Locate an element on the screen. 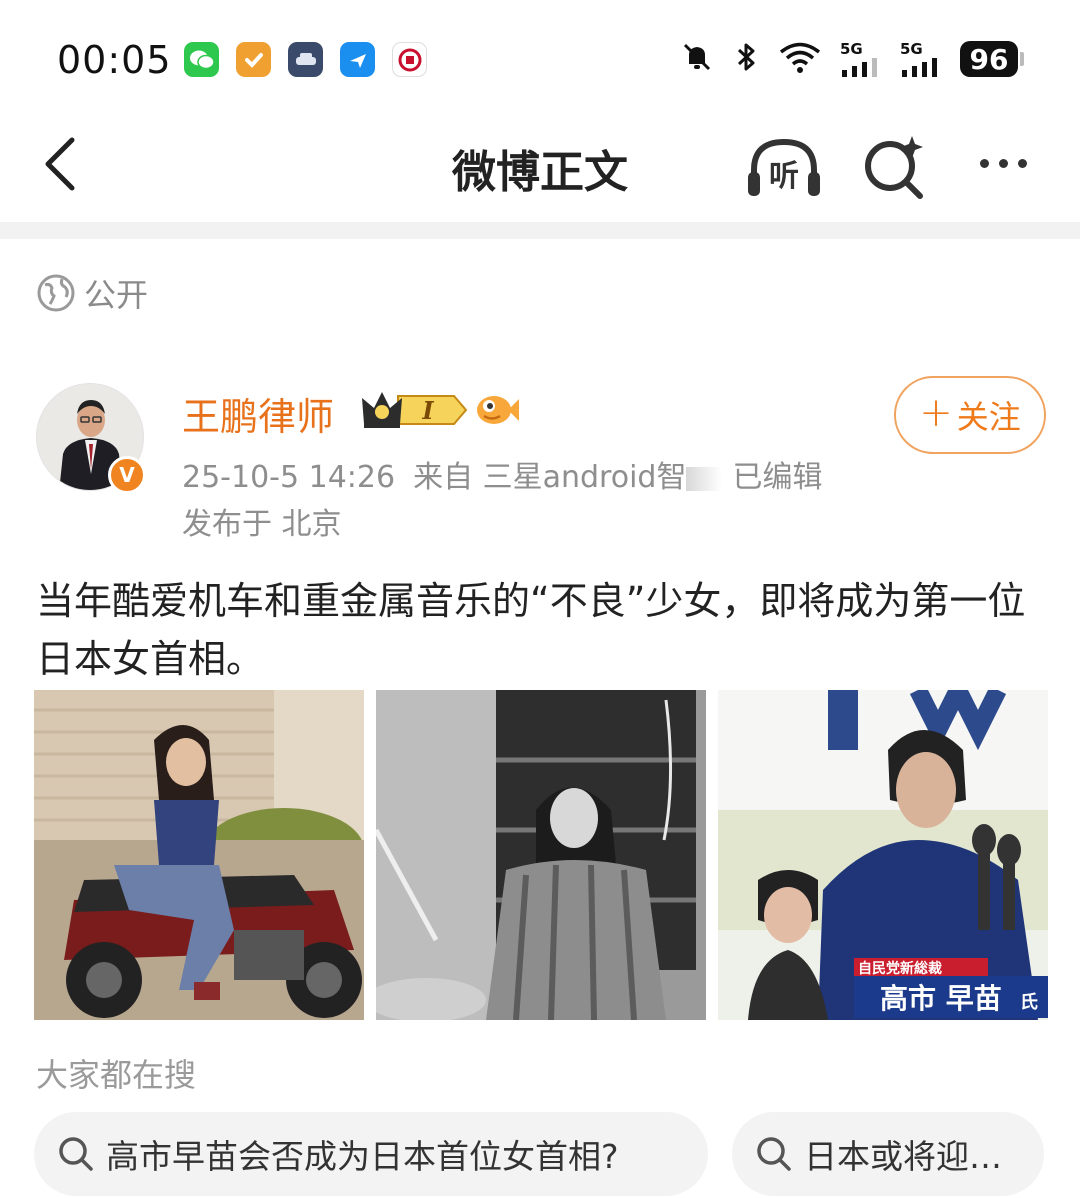  post-location: 发布于 北京 is located at coordinates (262, 524).